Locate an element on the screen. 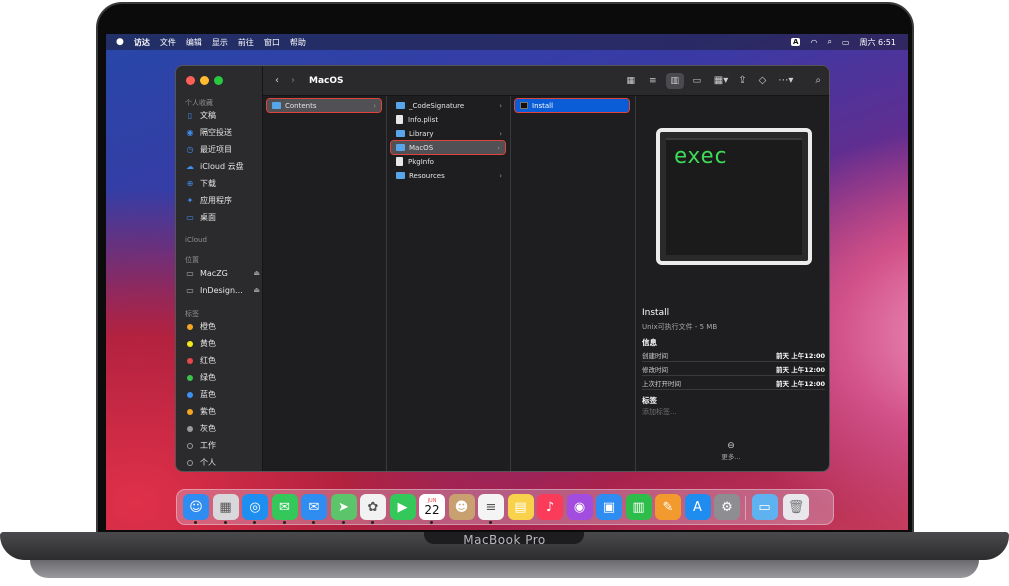 This screenshot has width=1009, height=586. column-1: Contents › is located at coordinates (325, 283).